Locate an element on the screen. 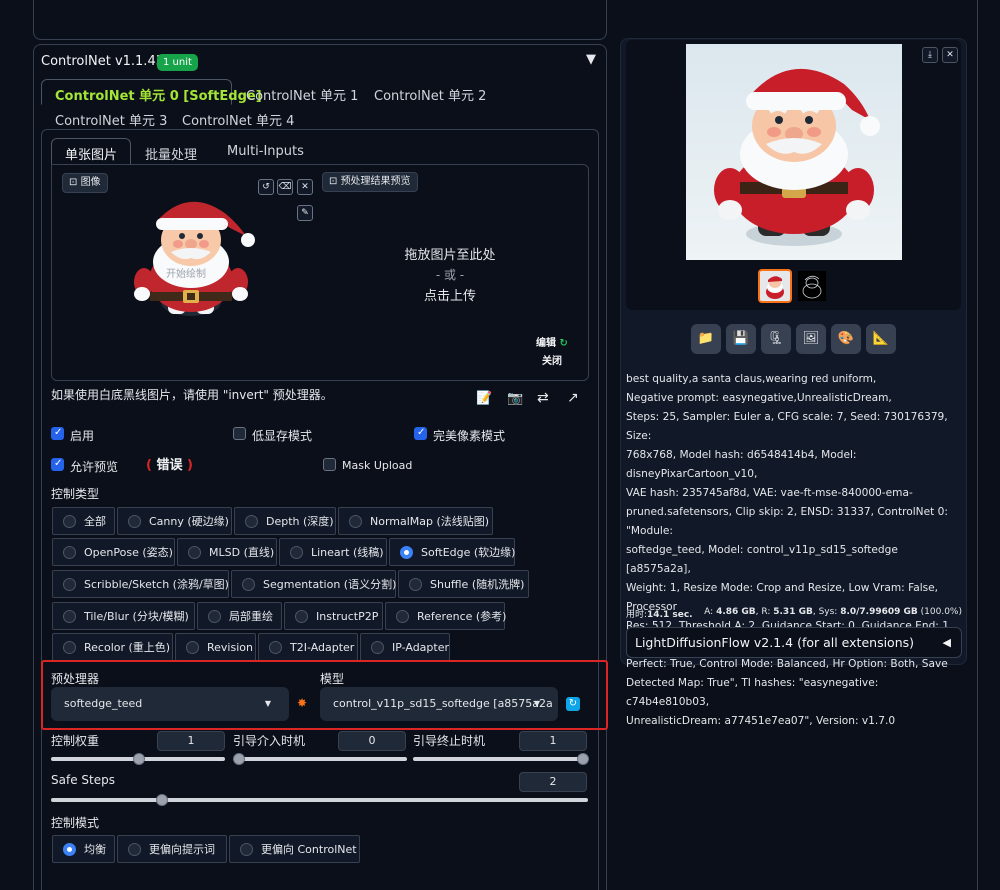  safe-steps-slider-thumb is located at coordinates (162, 800).